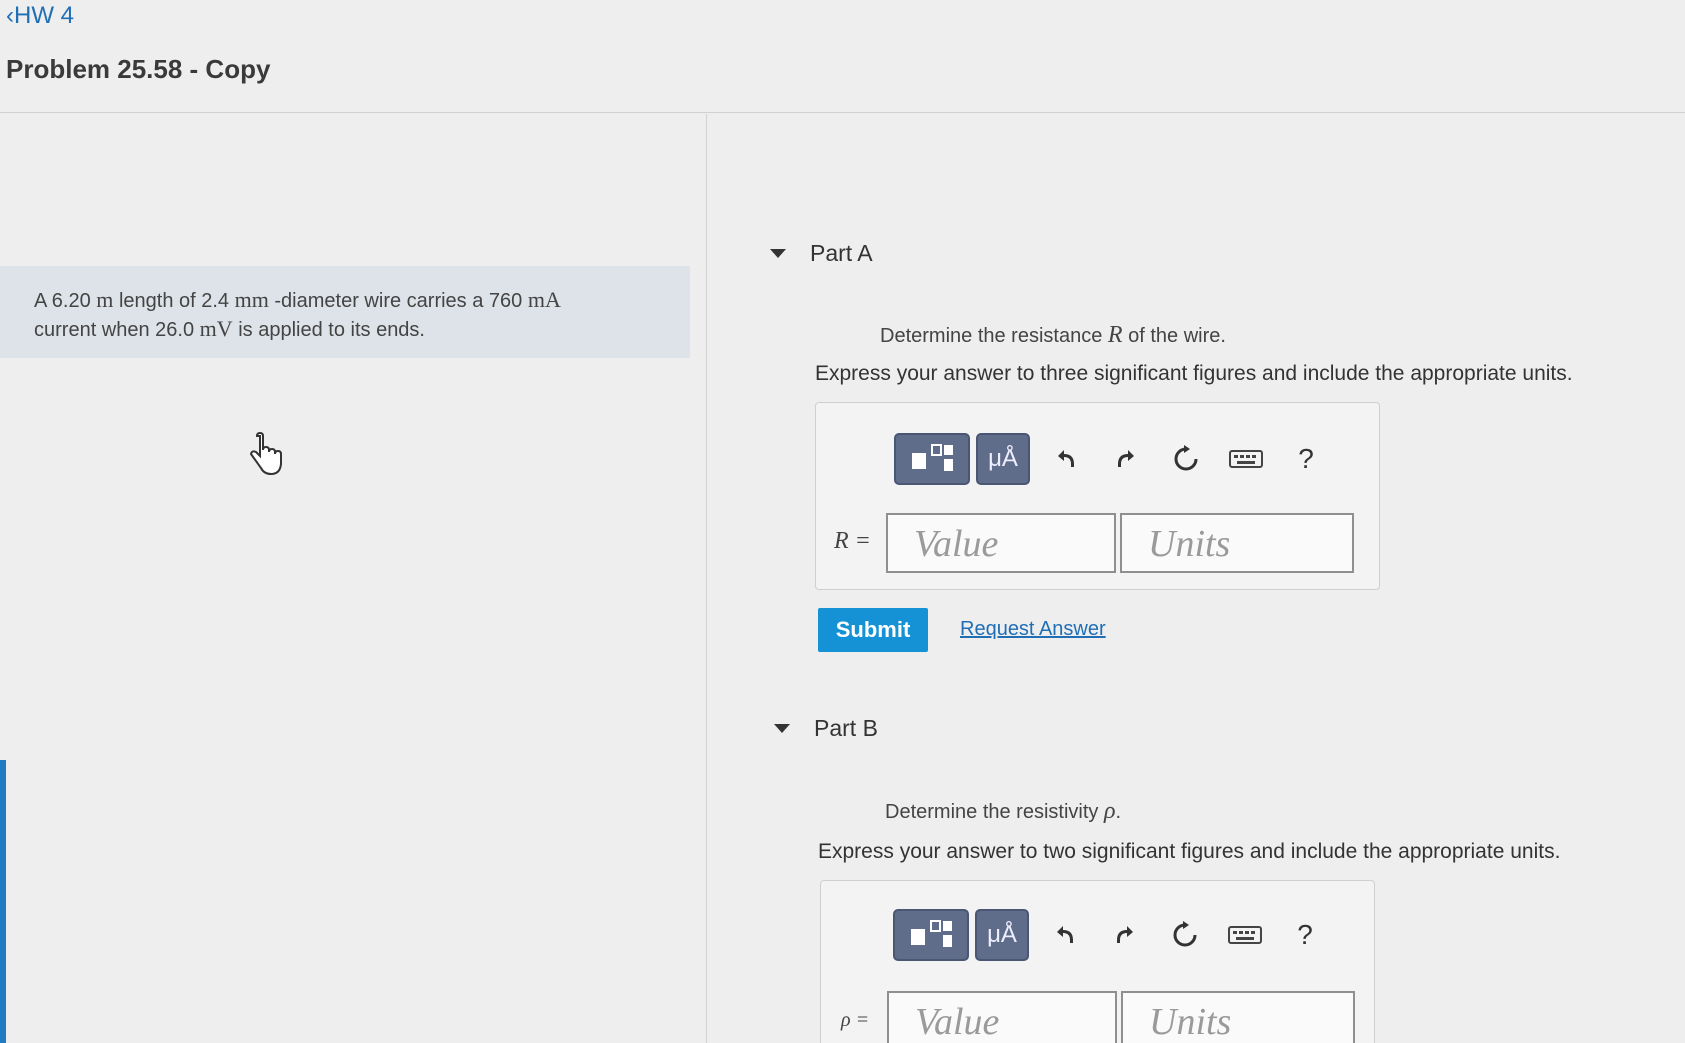 This screenshot has height=1043, width=1685. Describe the element at coordinates (1097, 496) in the screenshot. I see `part-a-answer-box: μÅ ? R = Value Units` at that location.